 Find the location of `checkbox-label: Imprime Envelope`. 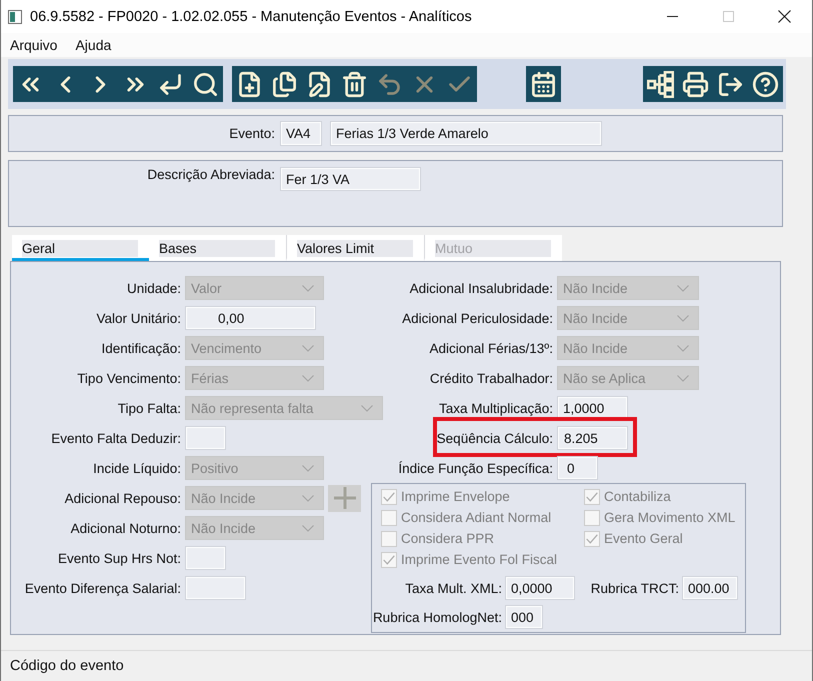

checkbox-label: Imprime Envelope is located at coordinates (455, 496).